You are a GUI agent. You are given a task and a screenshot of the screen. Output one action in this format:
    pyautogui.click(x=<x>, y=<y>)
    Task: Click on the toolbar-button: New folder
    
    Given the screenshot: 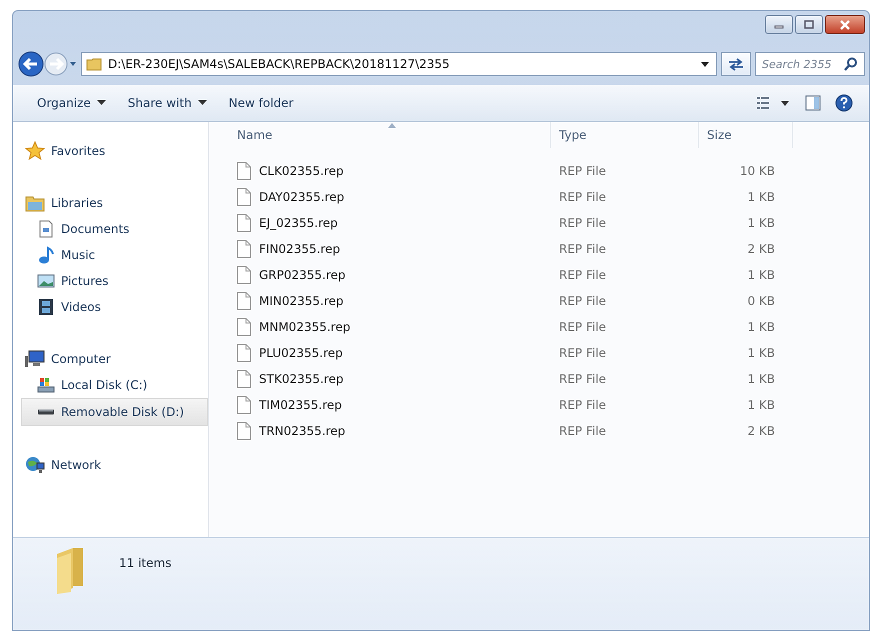 What is the action you would take?
    pyautogui.click(x=261, y=103)
    